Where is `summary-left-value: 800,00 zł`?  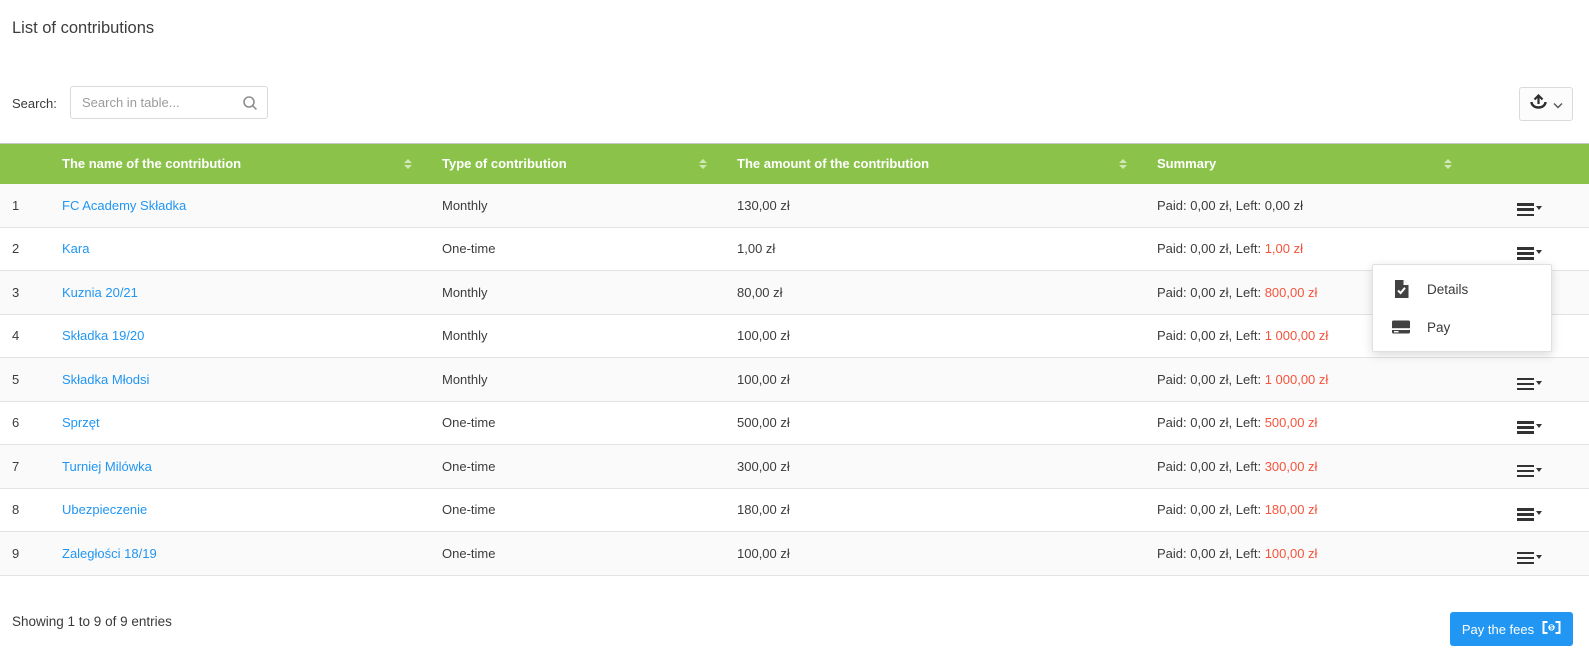 summary-left-value: 800,00 zł is located at coordinates (1291, 292).